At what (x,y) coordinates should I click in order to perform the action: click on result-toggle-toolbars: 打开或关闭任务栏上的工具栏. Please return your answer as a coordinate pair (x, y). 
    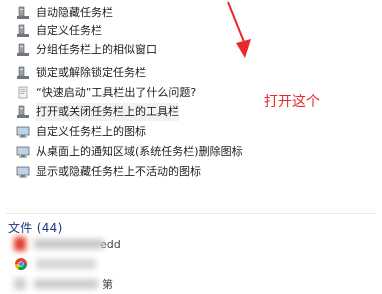
    Looking at the image, I should click on (97, 112).